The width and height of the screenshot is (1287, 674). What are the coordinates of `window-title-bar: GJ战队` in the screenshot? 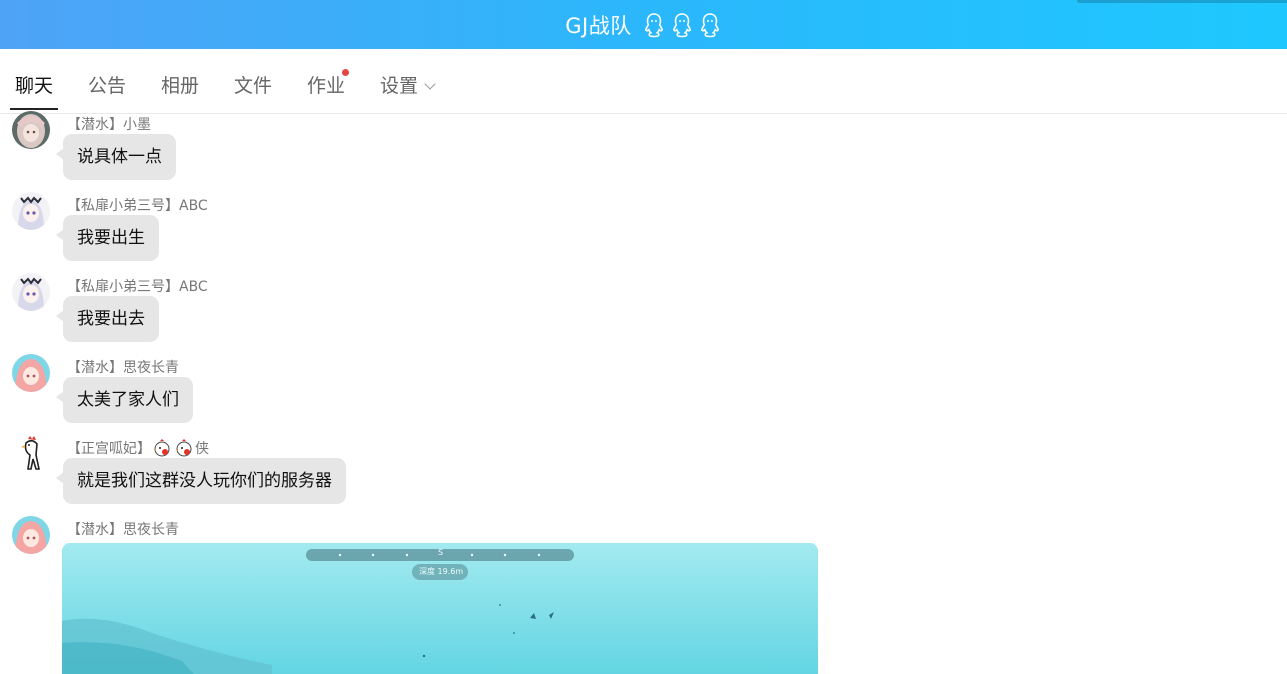 It's located at (643, 24).